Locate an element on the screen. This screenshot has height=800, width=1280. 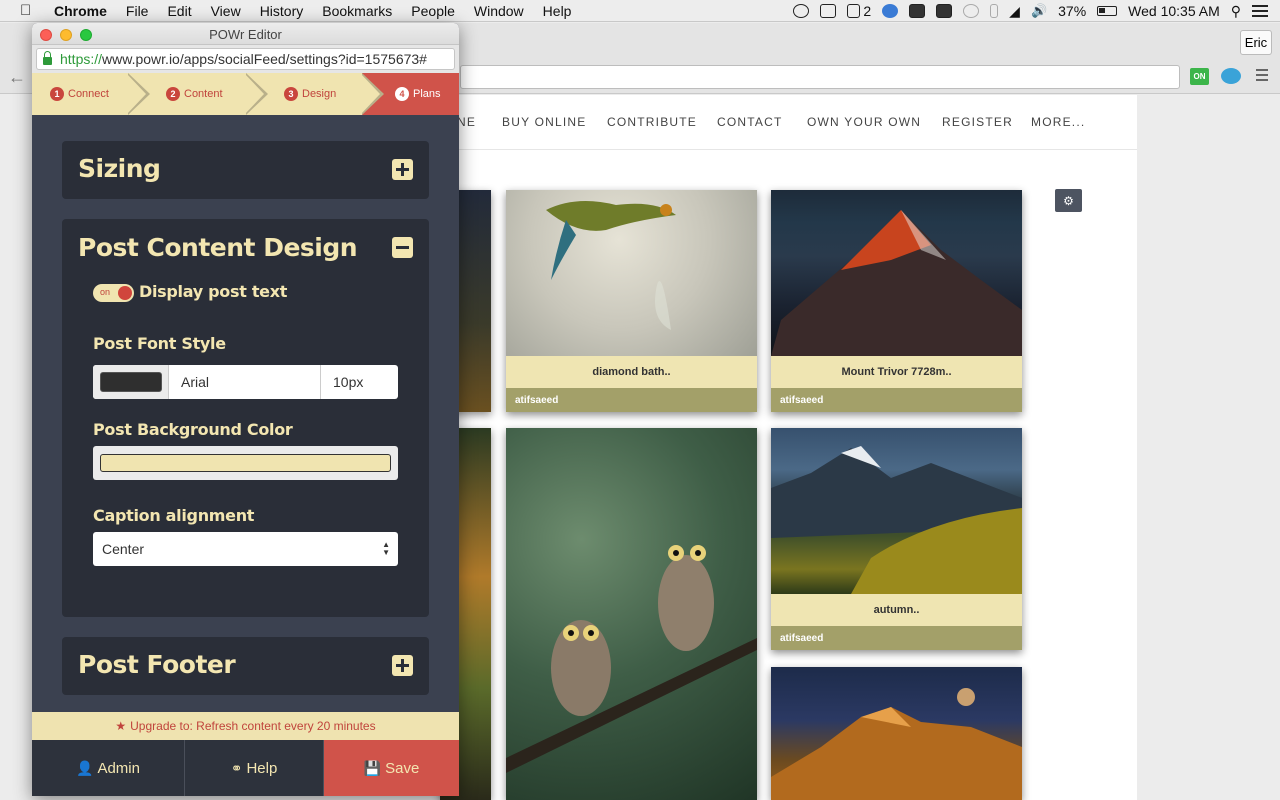
menu-history: History is located at coordinates (282, 11).